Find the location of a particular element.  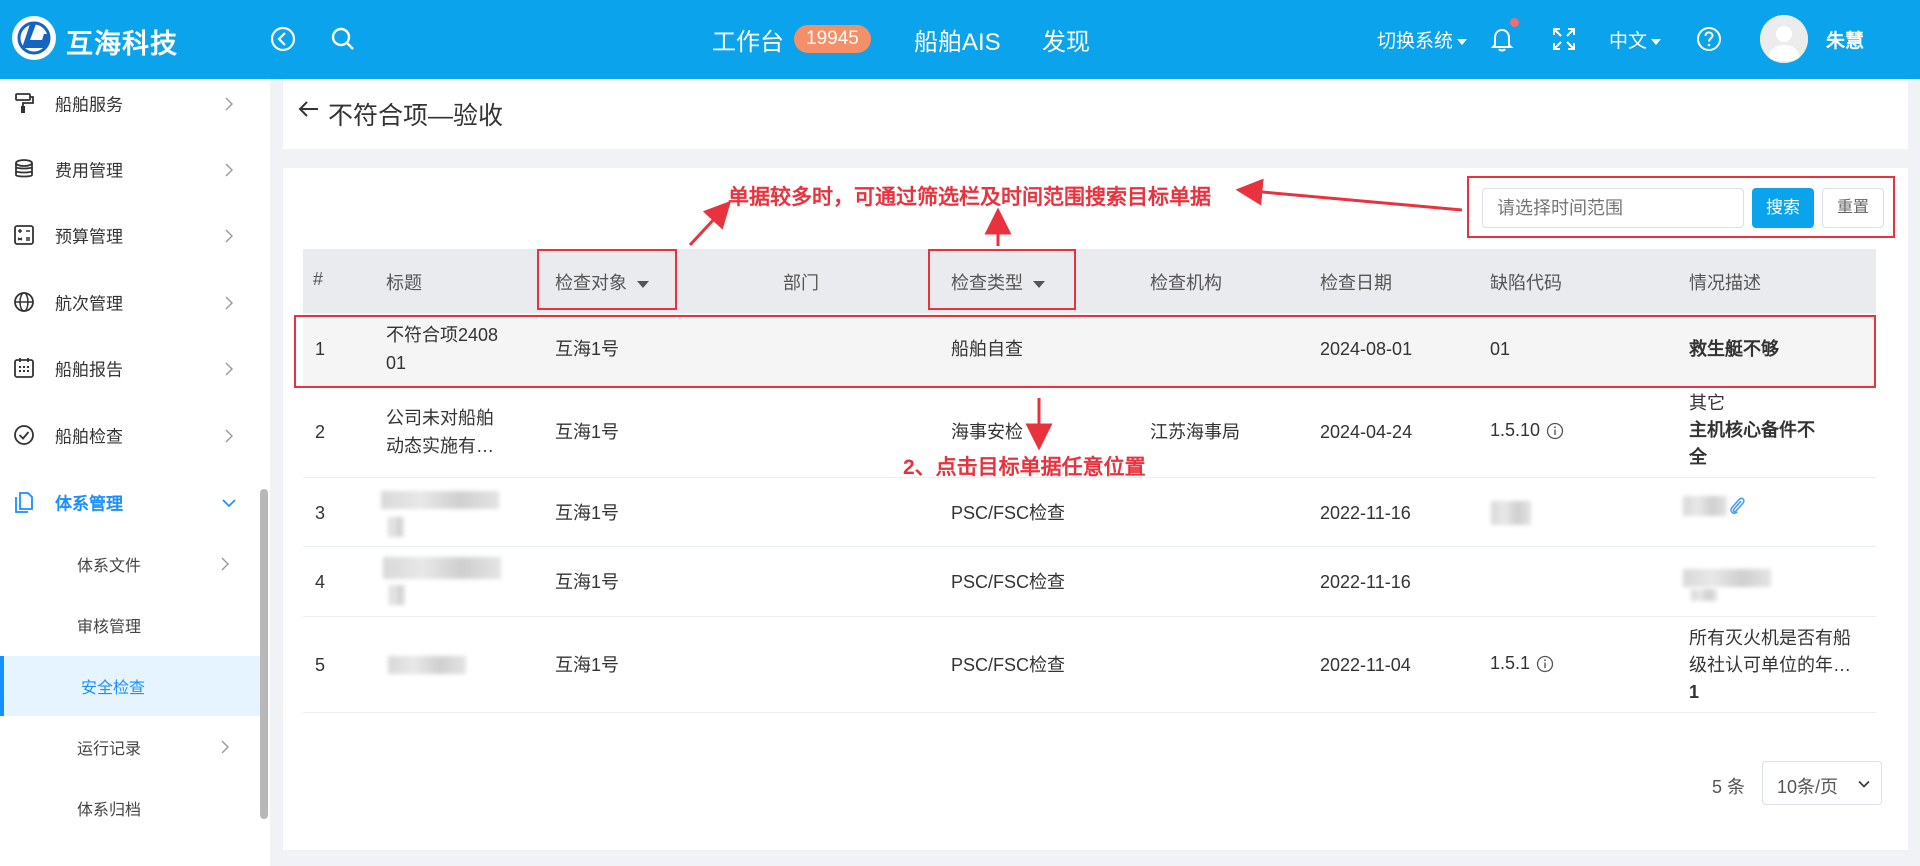

row-defect-code-wrap: 1.5.10 is located at coordinates (1527, 430).